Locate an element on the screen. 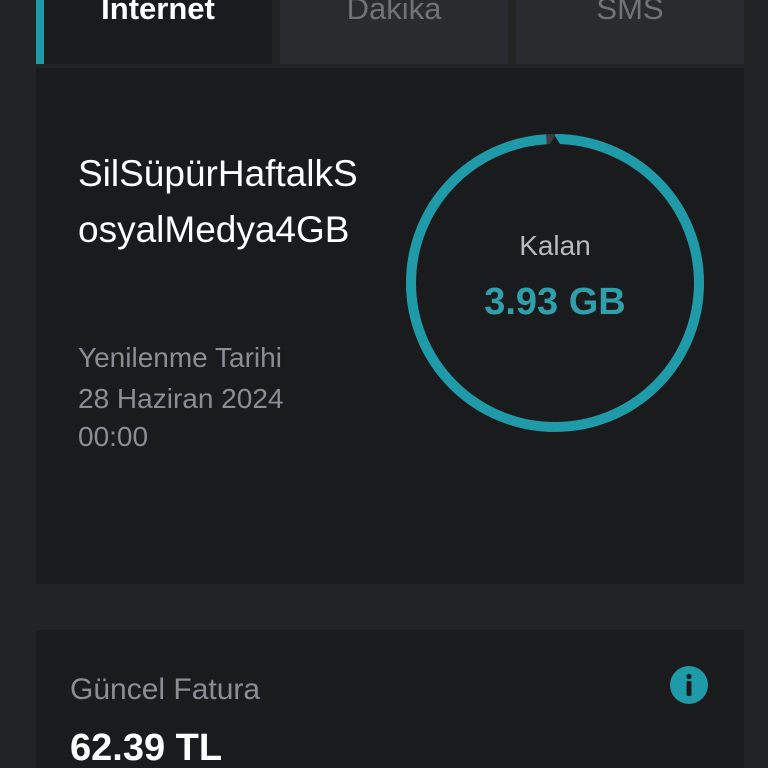 This screenshot has width=768, height=768. tab-dakika: Dakika is located at coordinates (394, 32).